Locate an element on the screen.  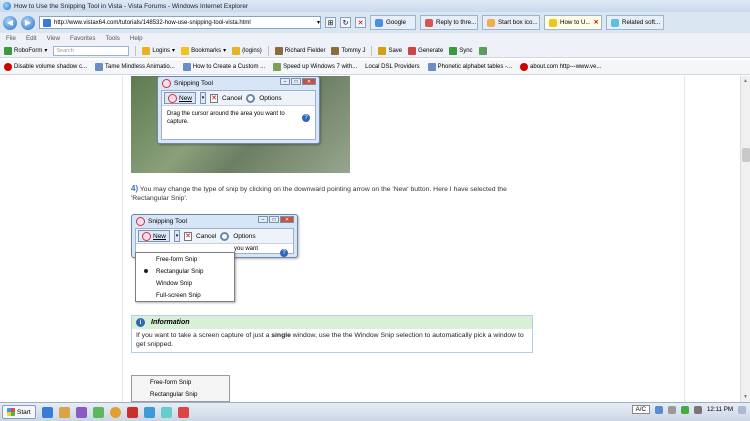
start-button: Start is located at coordinates (19, 412).